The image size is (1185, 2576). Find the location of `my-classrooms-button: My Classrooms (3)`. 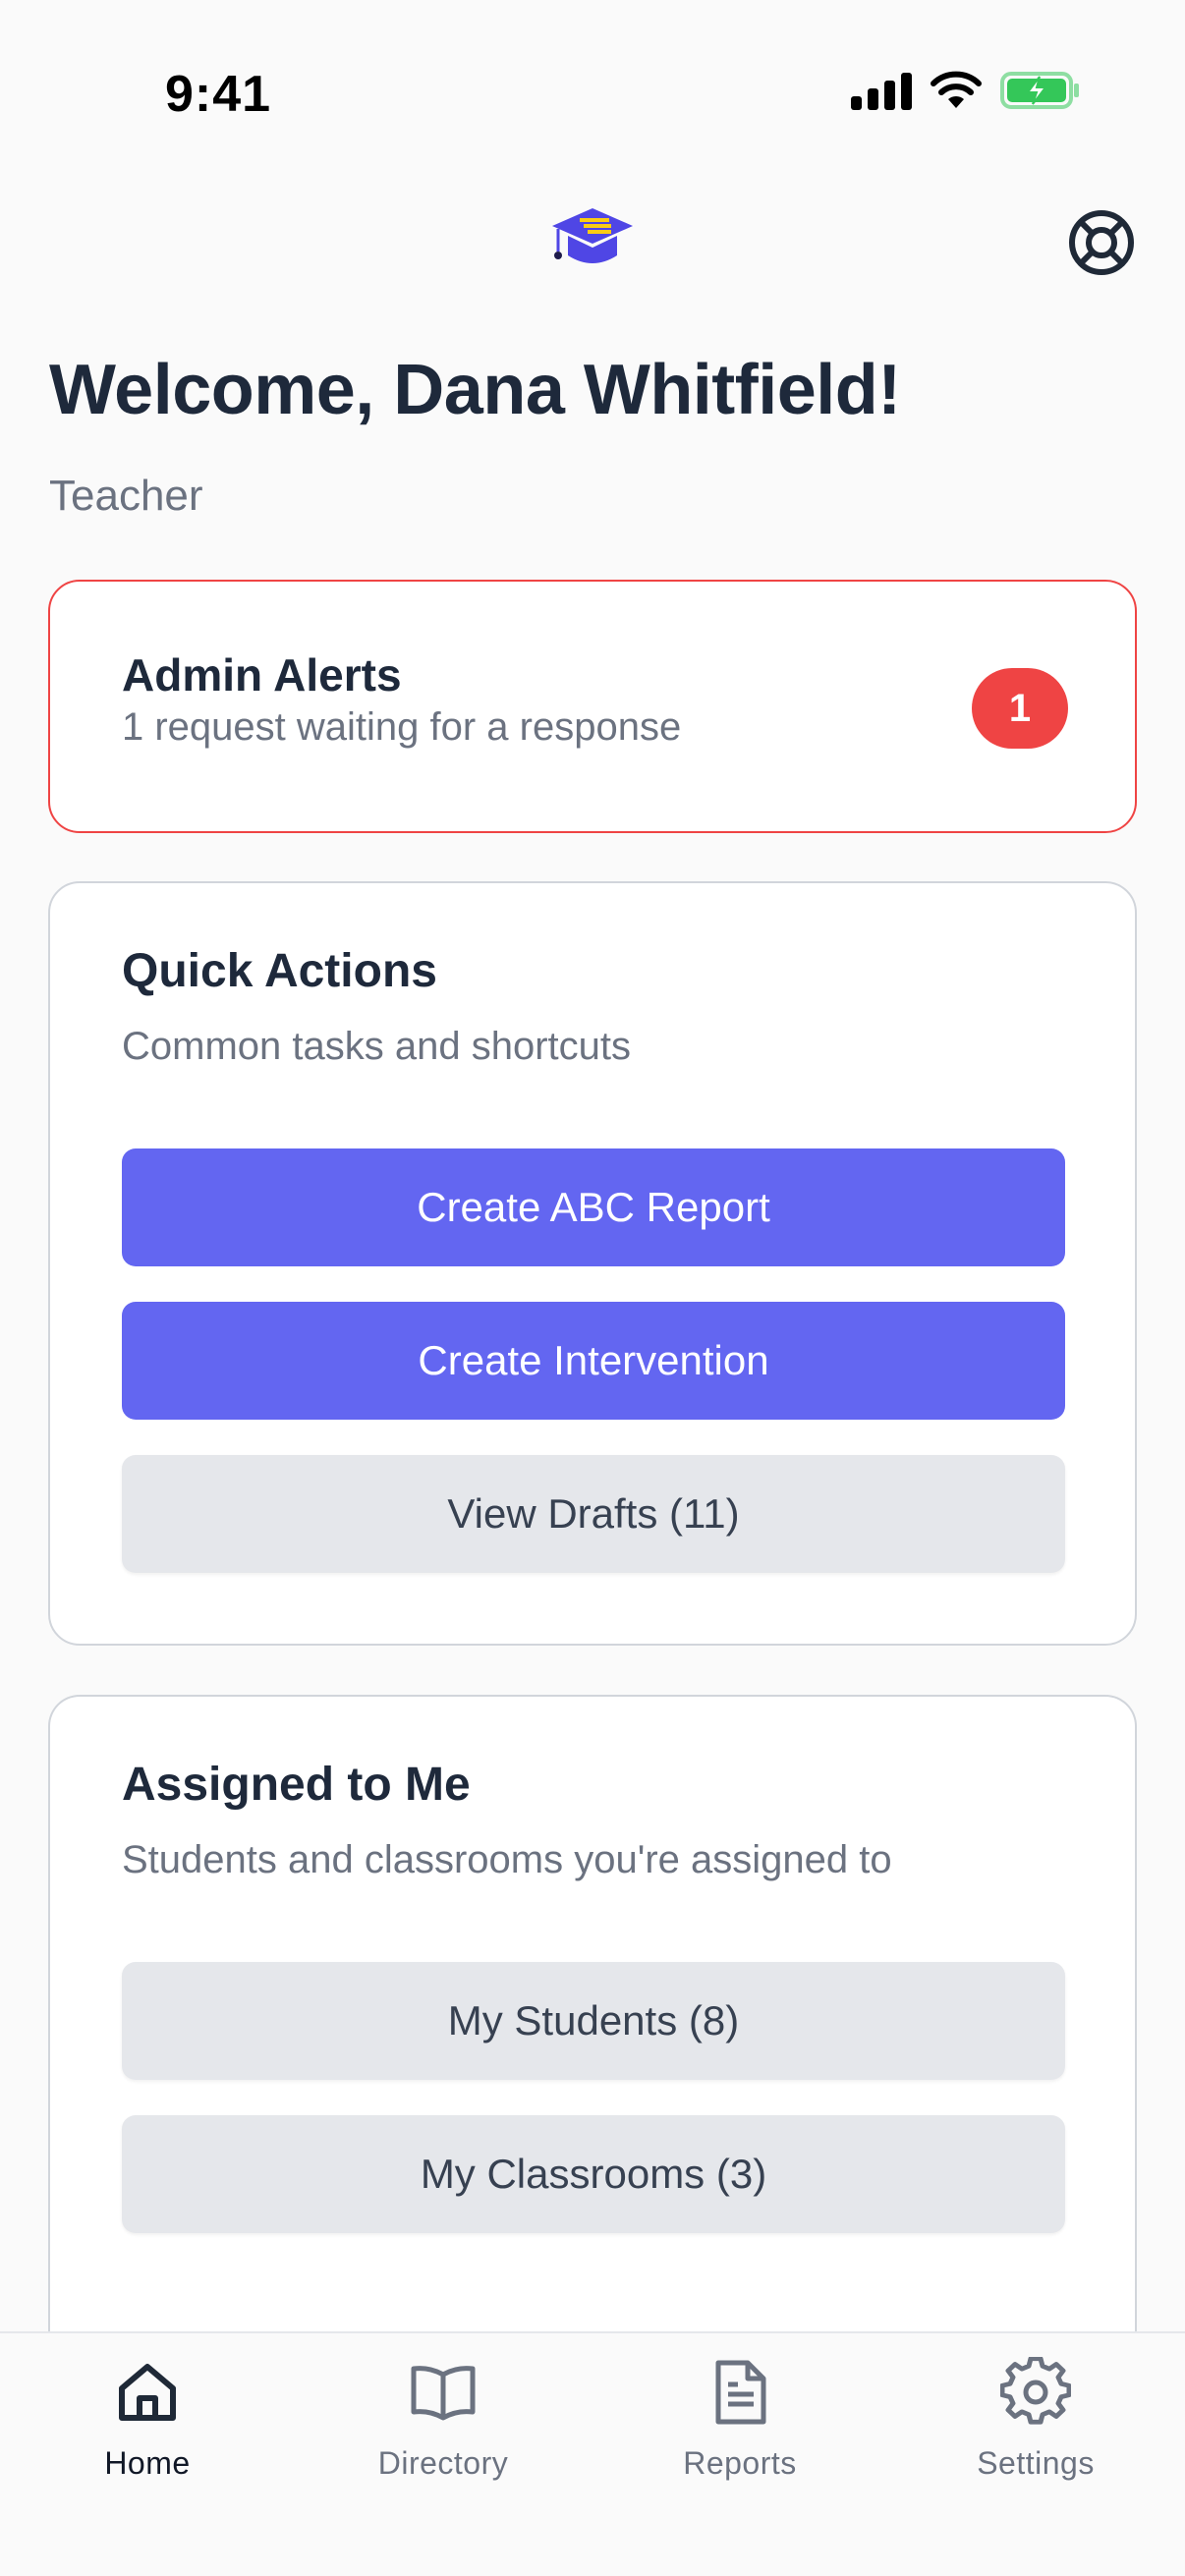

my-classrooms-button: My Classrooms (3) is located at coordinates (594, 2174).